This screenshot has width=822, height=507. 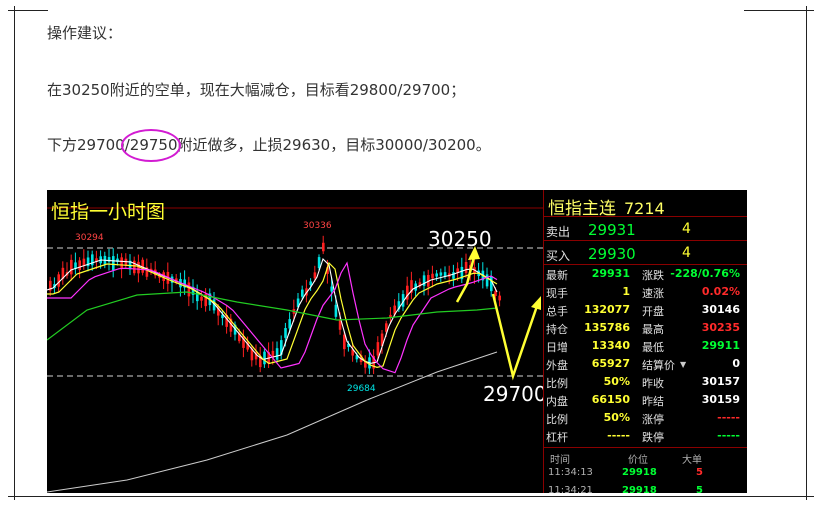 What do you see at coordinates (645, 255) in the screenshot?
I see `buy-row: 买入 29930 4` at bounding box center [645, 255].